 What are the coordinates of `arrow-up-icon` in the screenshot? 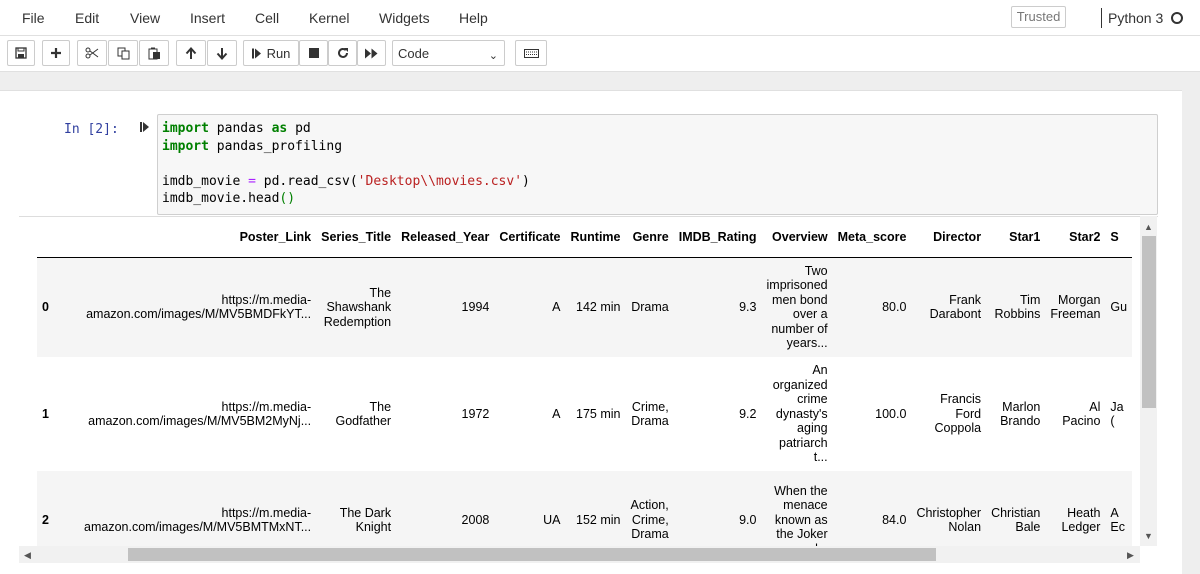 It's located at (191, 52).